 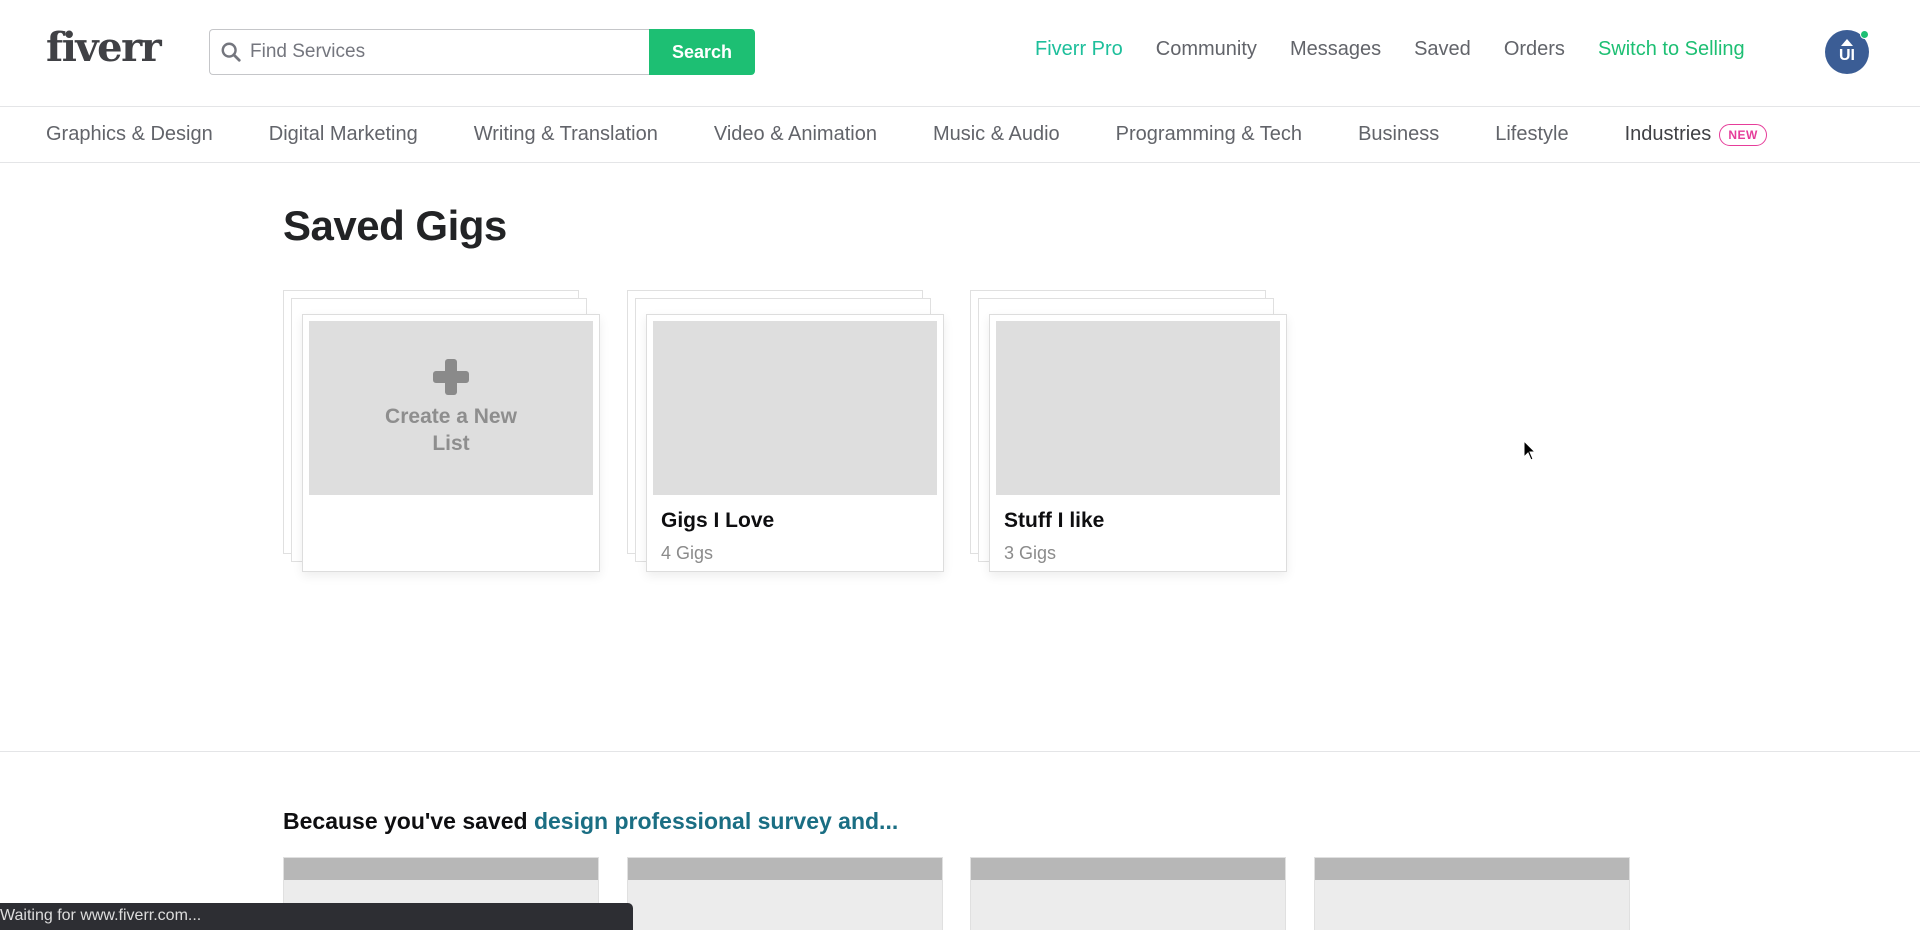 What do you see at coordinates (718, 520) in the screenshot?
I see `list-name: Gigs I Love` at bounding box center [718, 520].